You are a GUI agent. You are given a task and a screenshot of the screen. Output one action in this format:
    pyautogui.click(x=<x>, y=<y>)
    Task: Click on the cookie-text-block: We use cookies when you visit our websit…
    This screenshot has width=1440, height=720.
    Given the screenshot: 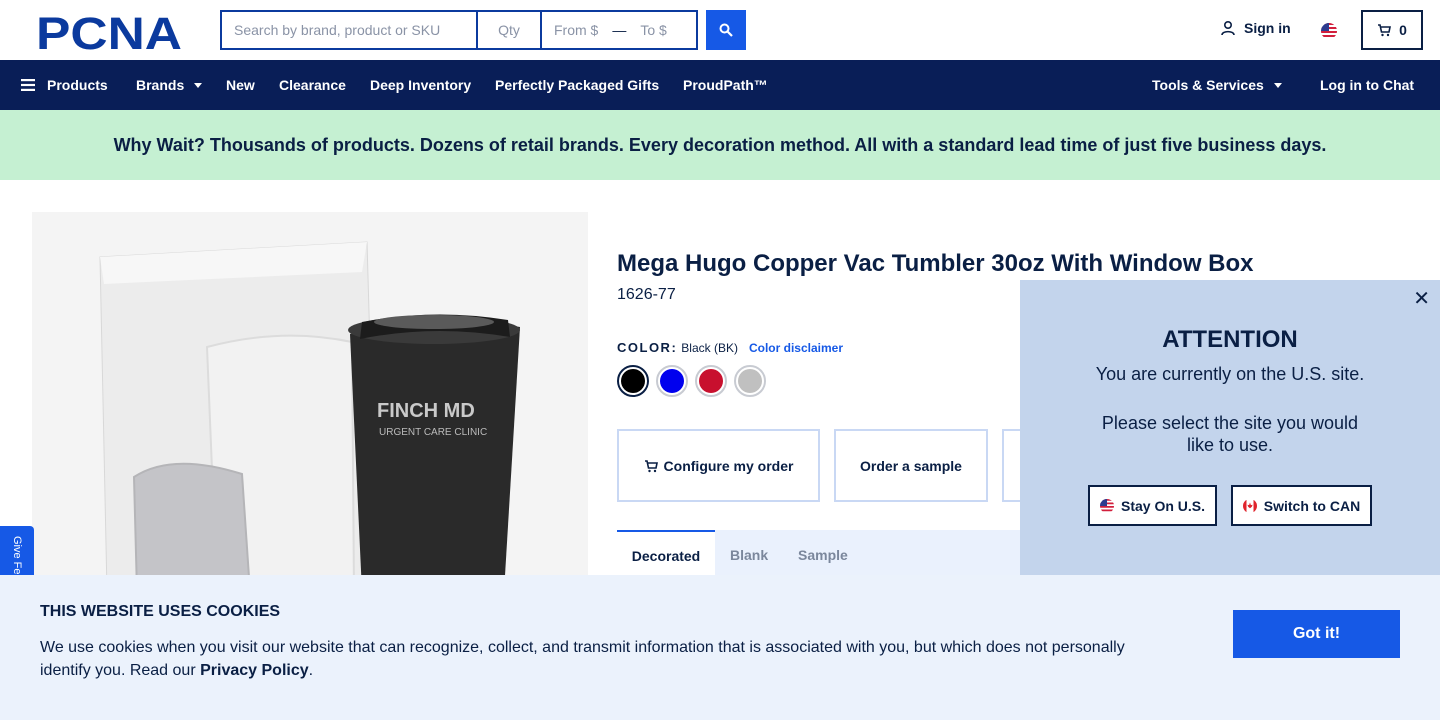 What is the action you would take?
    pyautogui.click(x=595, y=659)
    